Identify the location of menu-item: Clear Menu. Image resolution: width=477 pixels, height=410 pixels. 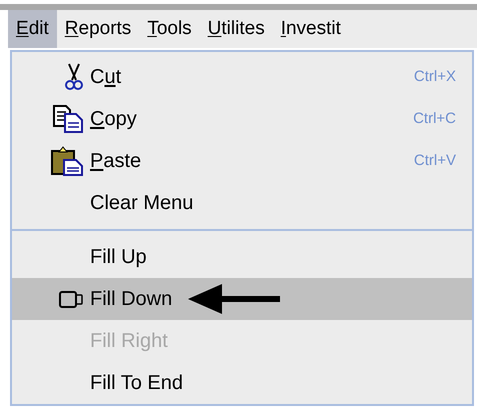
(242, 203).